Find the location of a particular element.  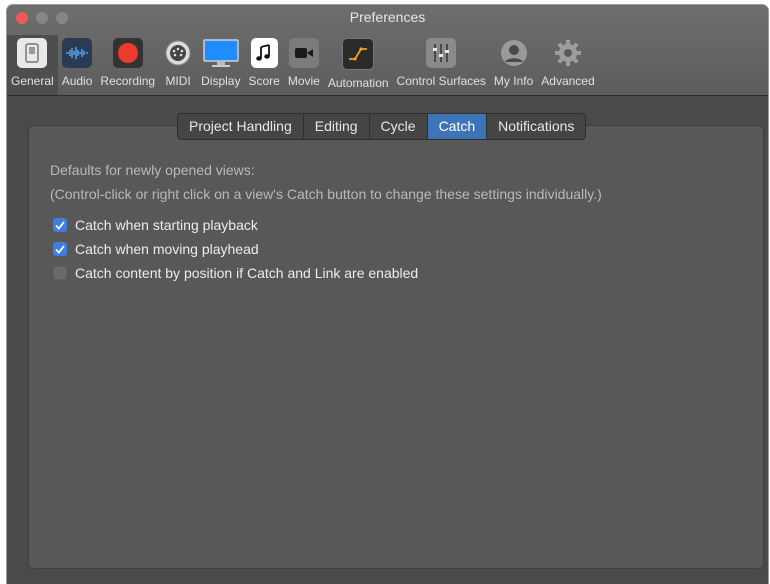

tab-cycle: Cycle is located at coordinates (399, 126).